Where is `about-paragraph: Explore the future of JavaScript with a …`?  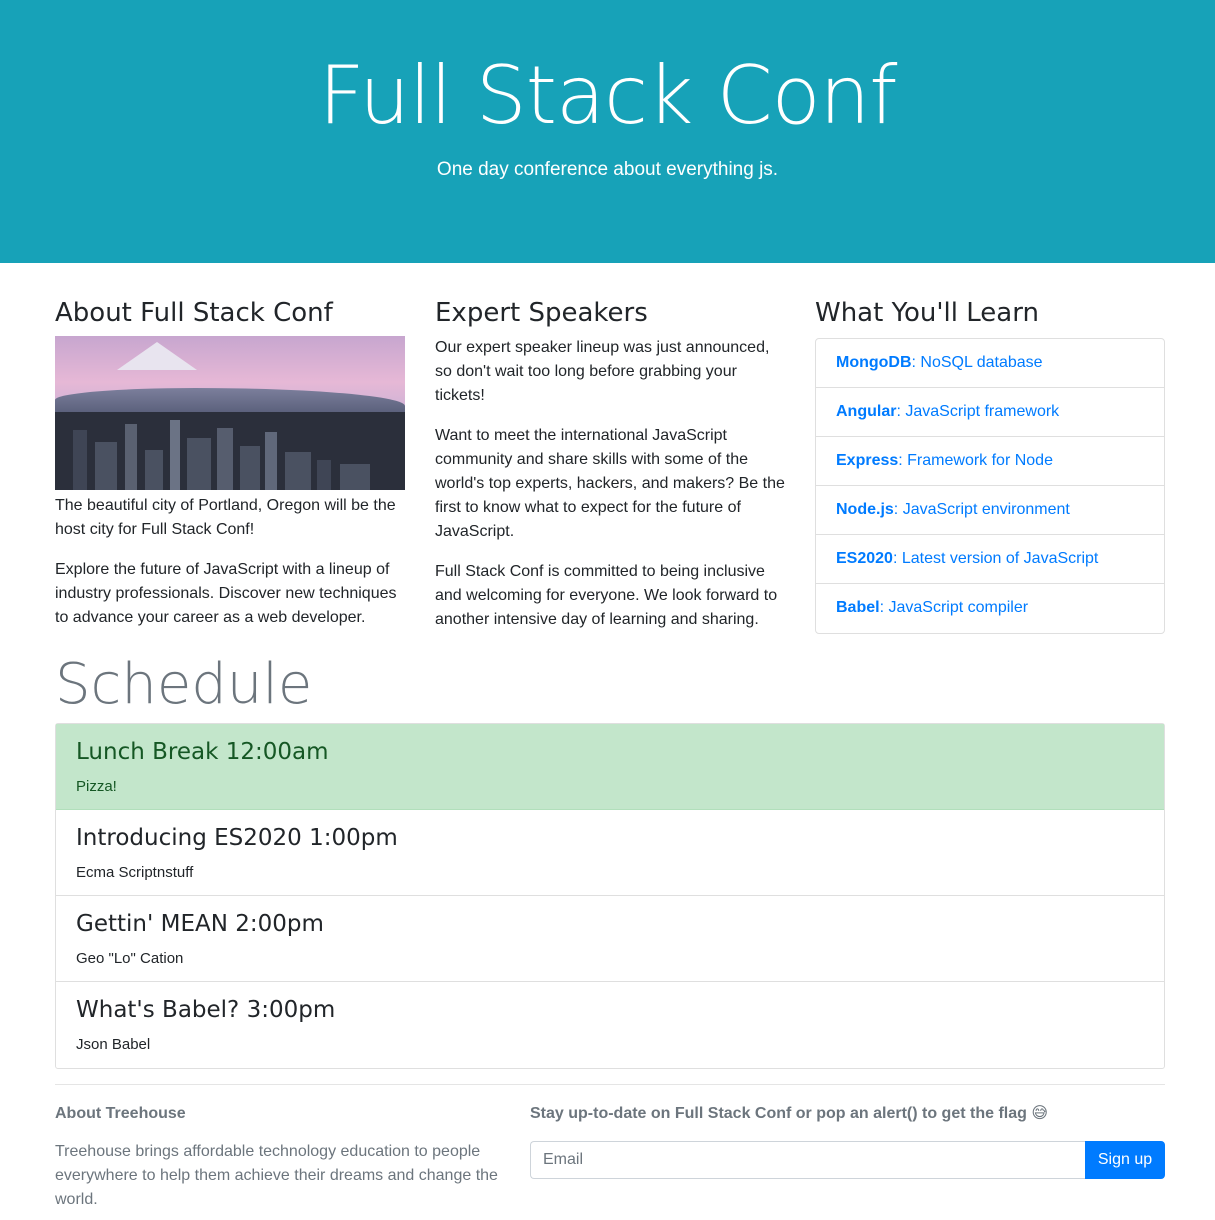
about-paragraph: Explore the future of JavaScript with a … is located at coordinates (226, 593).